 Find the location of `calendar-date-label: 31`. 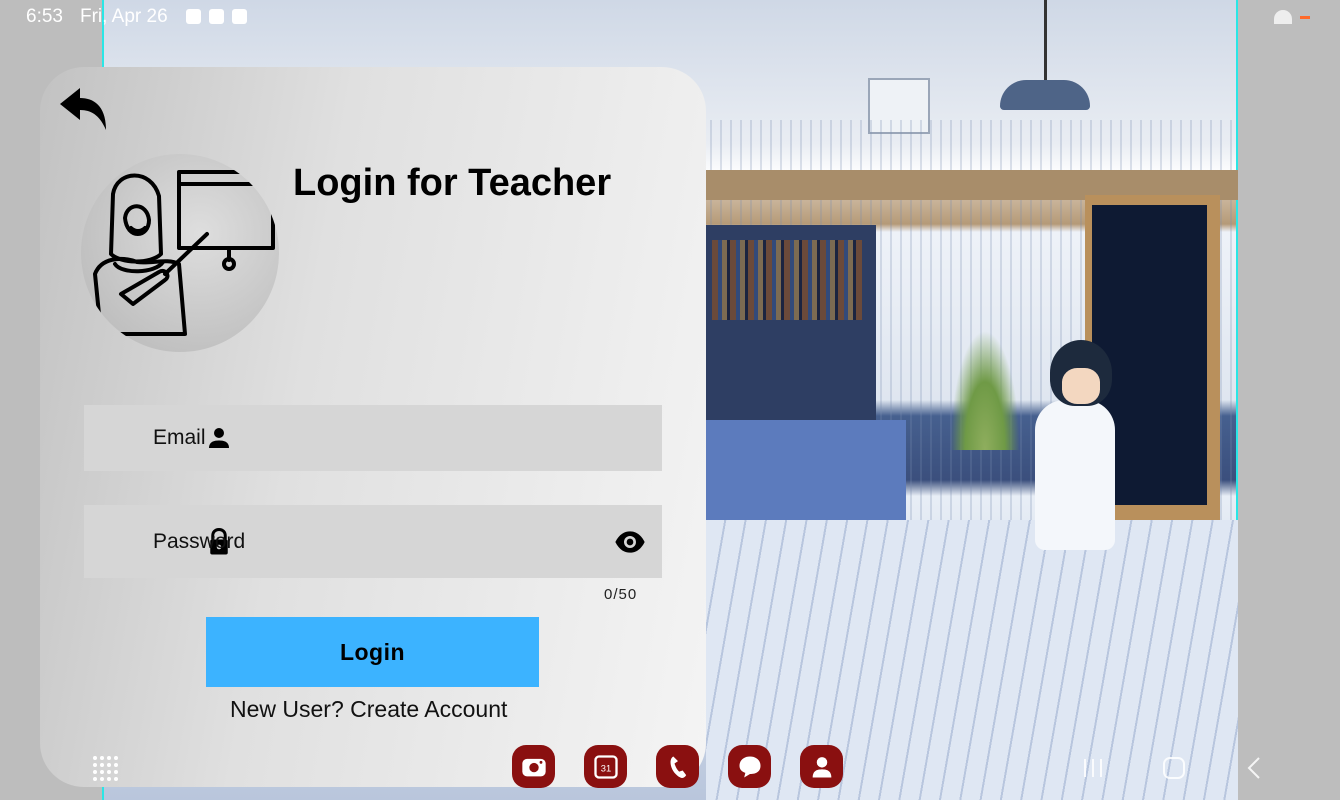

calendar-date-label: 31 is located at coordinates (605, 768).